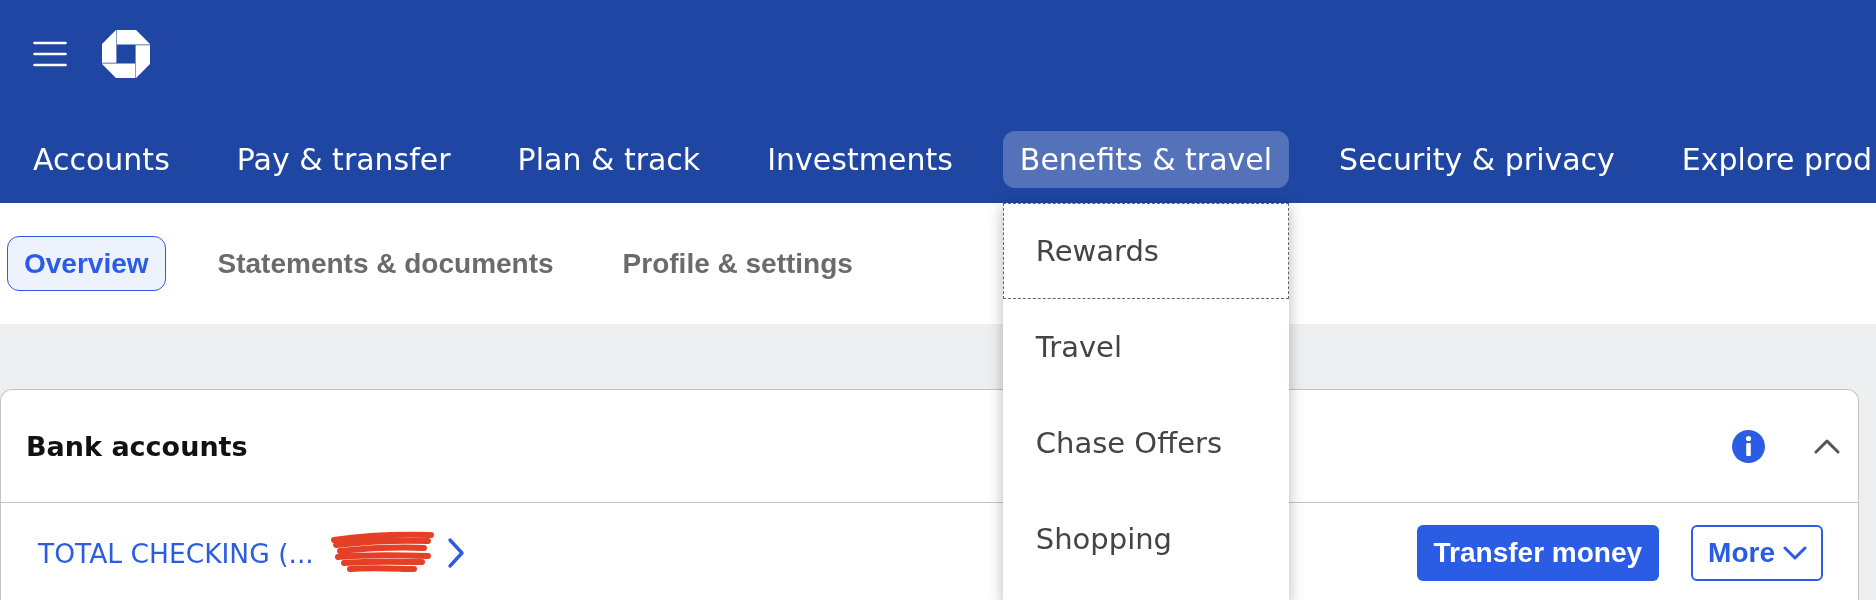  What do you see at coordinates (455, 553) in the screenshot?
I see `chevron-right-icon` at bounding box center [455, 553].